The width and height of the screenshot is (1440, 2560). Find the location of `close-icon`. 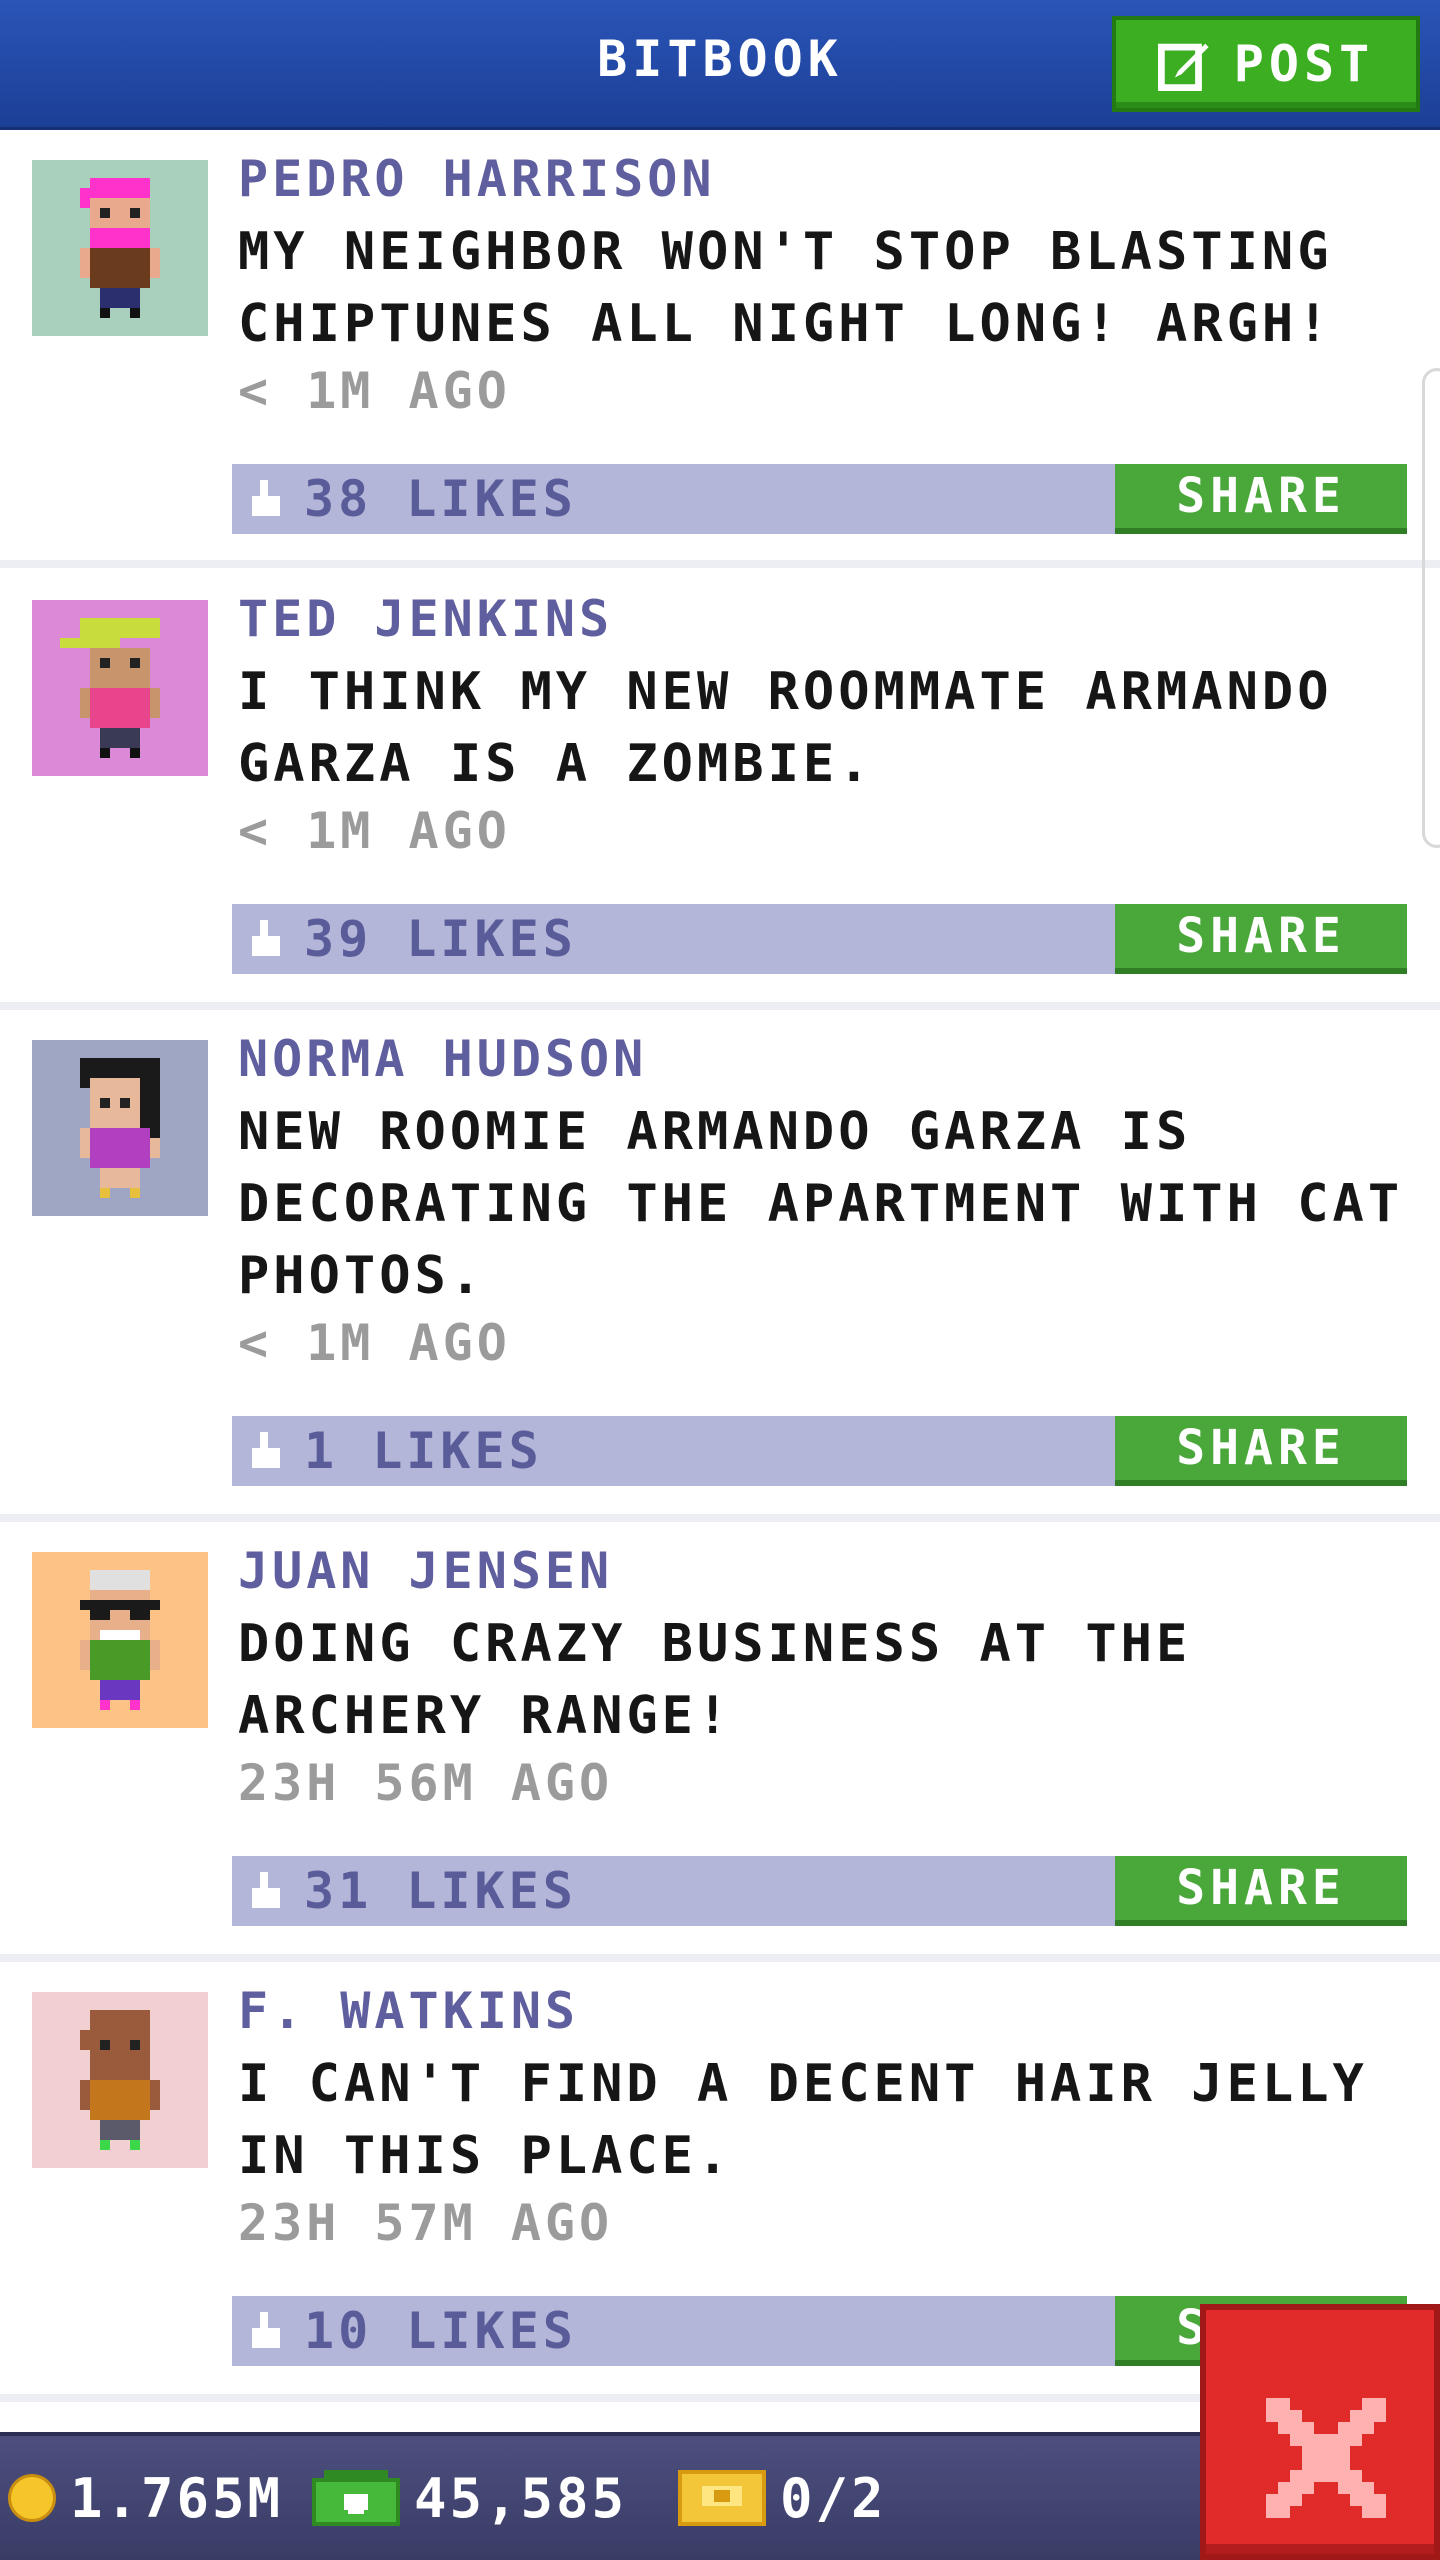

close-icon is located at coordinates (1326, 2458).